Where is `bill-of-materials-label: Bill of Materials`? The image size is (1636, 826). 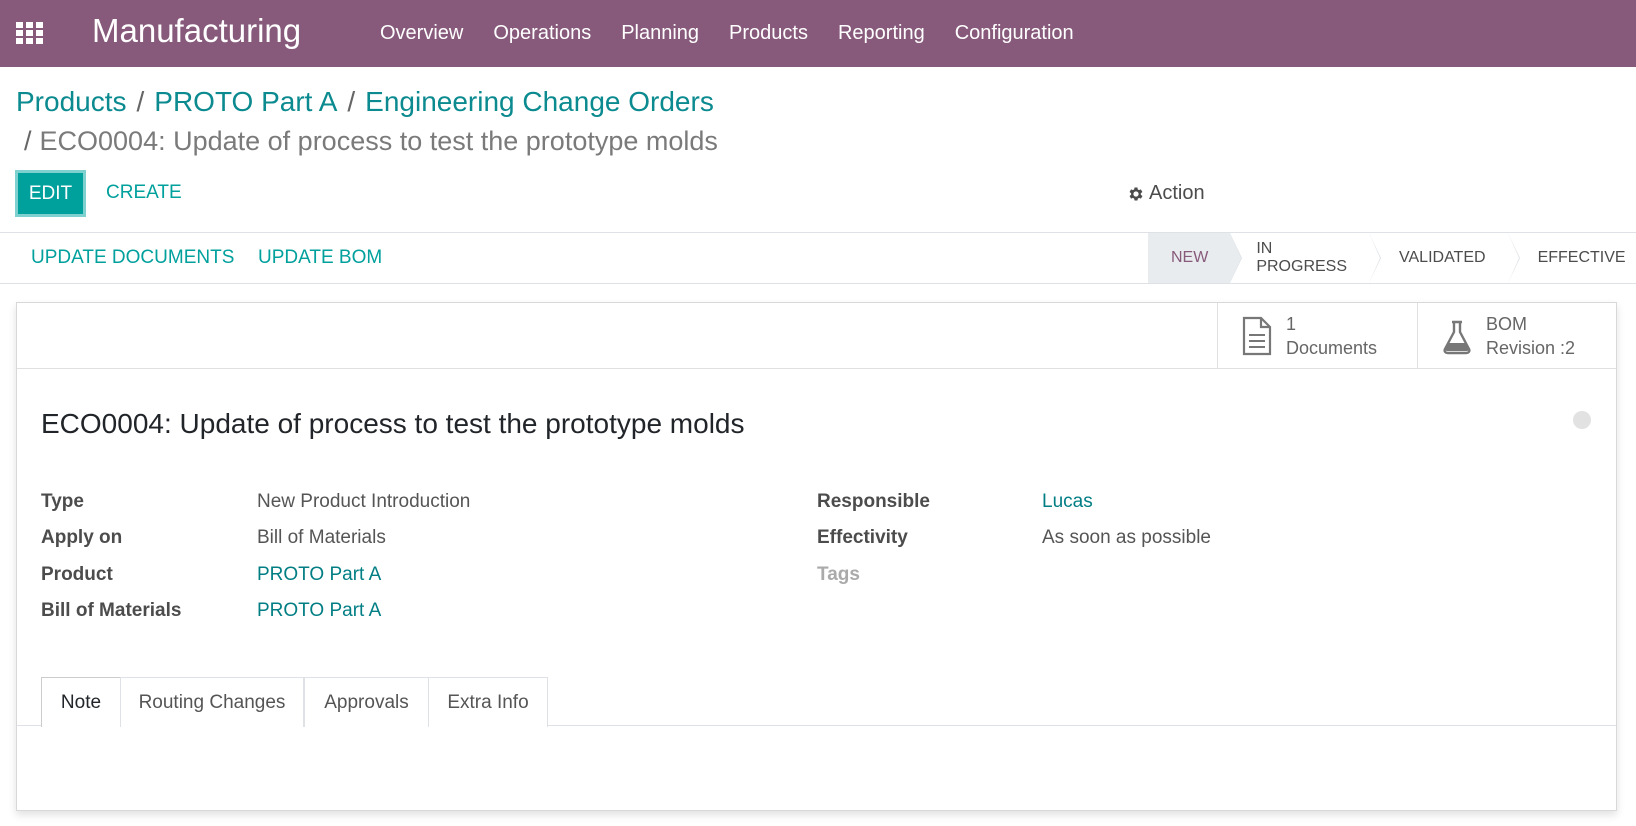
bill-of-materials-label: Bill of Materials is located at coordinates (111, 610).